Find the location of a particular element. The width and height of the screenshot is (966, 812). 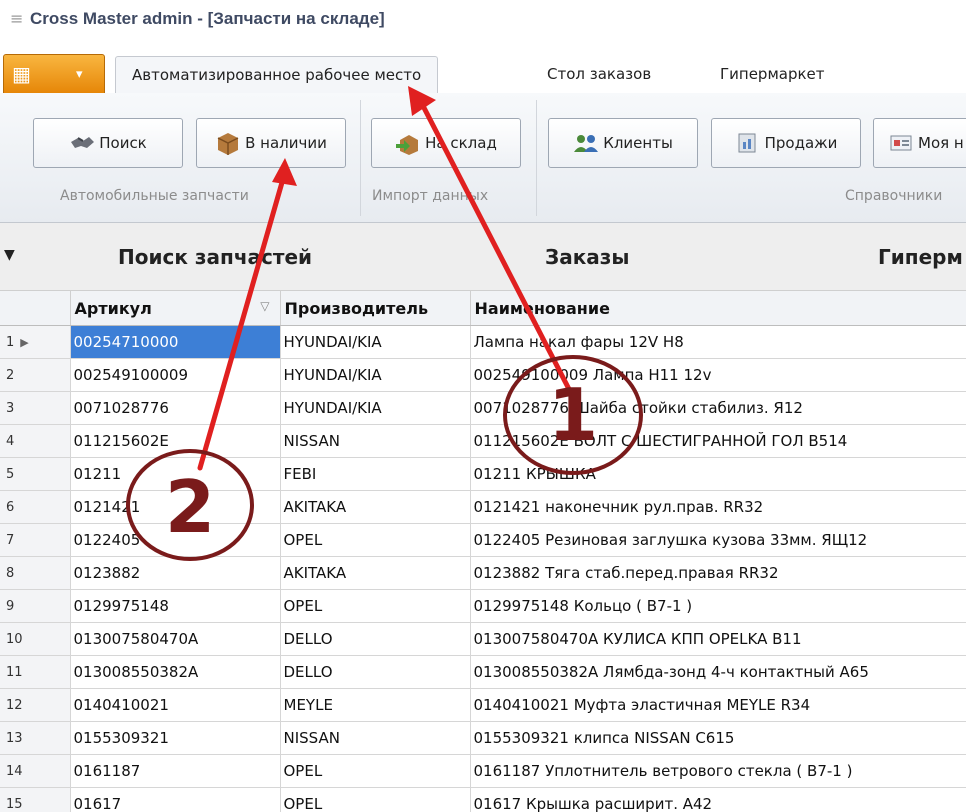

cell-maker-text: DELLO is located at coordinates (308, 672).